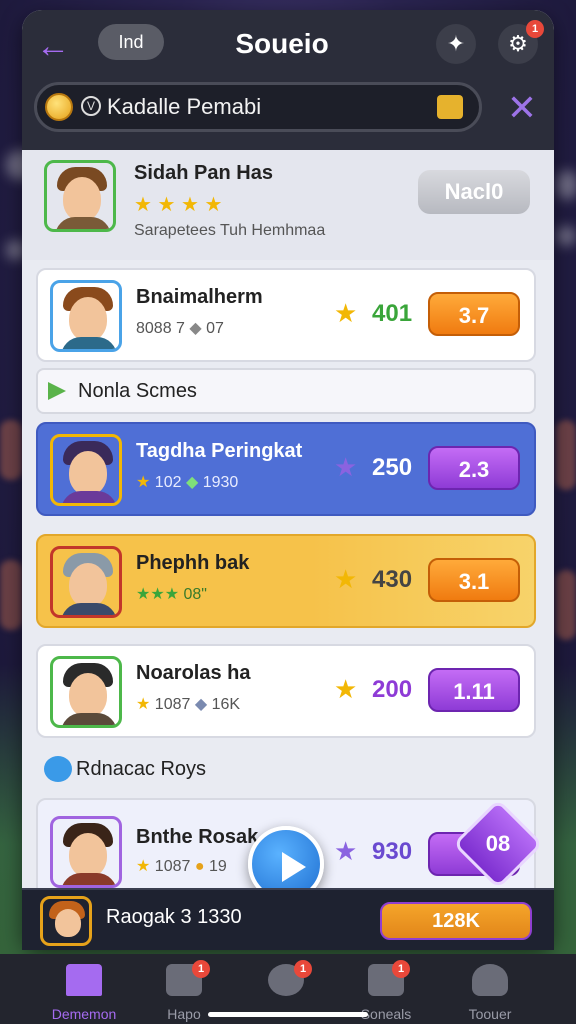 Image resolution: width=576 pixels, height=1024 pixels. I want to click on list-item: Bnaimalherm 8088 7 ◆ 07 ★ 401 3.7, so click(286, 315).